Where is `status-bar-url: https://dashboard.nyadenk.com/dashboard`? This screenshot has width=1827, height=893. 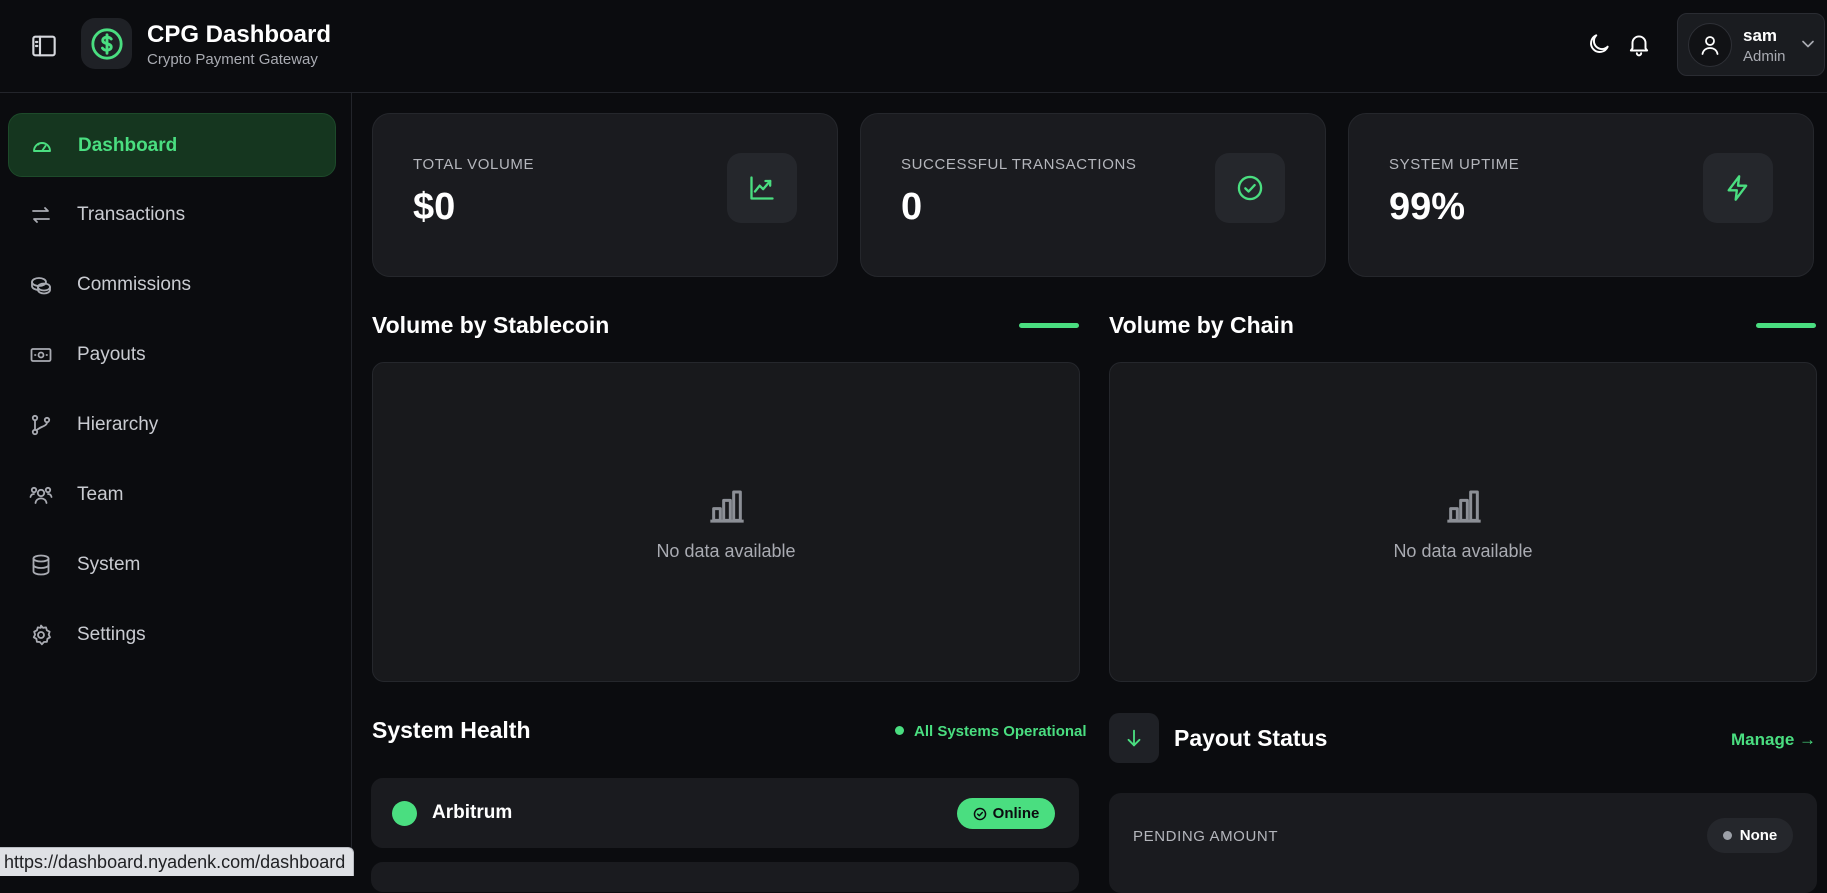
status-bar-url: https://dashboard.nyadenk.com/dashboard is located at coordinates (177, 861).